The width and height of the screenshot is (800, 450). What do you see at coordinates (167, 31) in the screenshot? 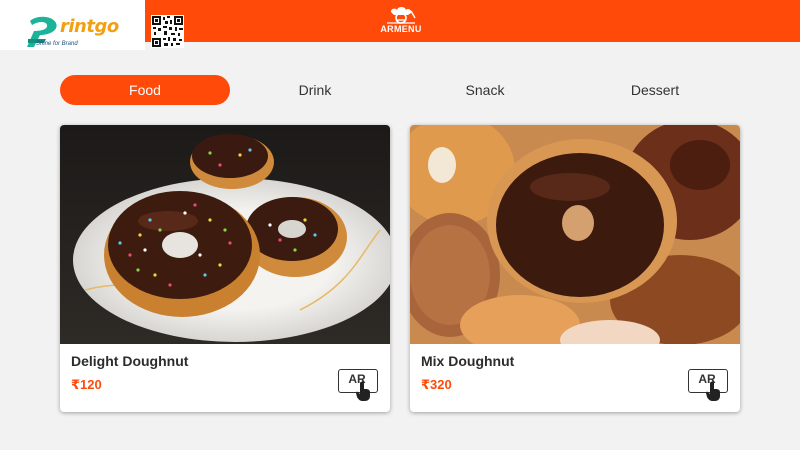
I see `qr-code-icon` at bounding box center [167, 31].